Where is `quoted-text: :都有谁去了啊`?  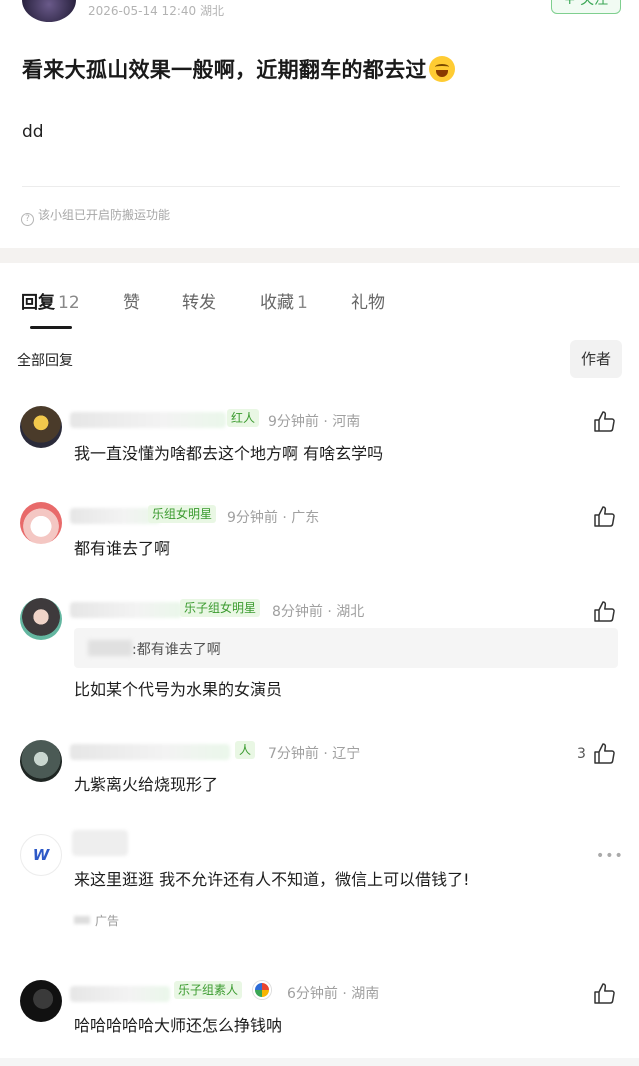 quoted-text: :都有谁去了啊 is located at coordinates (176, 650).